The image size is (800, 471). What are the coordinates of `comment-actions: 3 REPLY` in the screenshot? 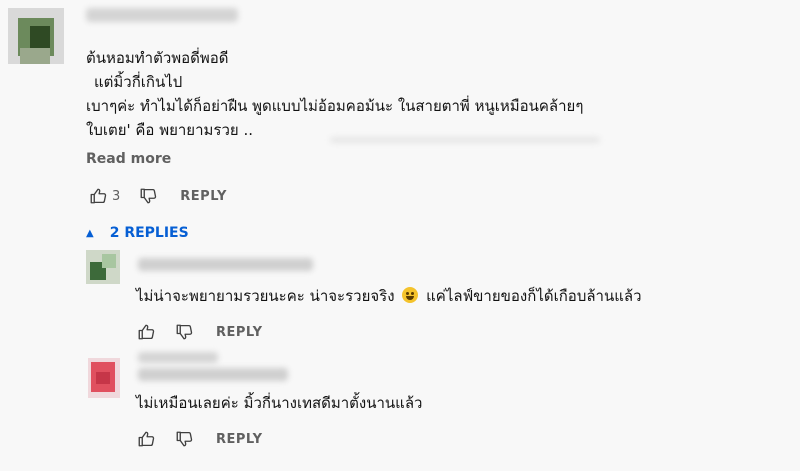 It's located at (156, 196).